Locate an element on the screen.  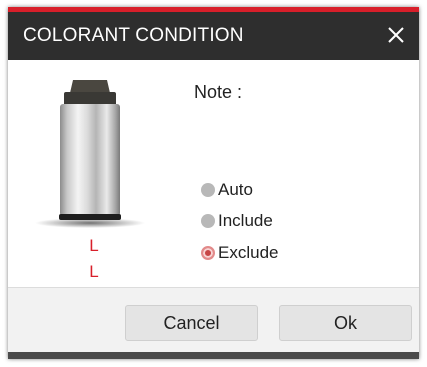
ok-button: Ok is located at coordinates (345, 323).